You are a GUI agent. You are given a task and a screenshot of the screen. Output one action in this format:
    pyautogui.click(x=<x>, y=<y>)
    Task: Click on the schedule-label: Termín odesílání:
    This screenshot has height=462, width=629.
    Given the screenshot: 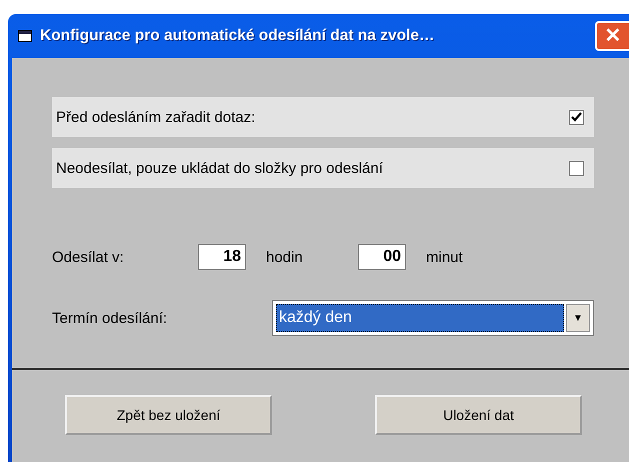 What is the action you would take?
    pyautogui.click(x=110, y=318)
    